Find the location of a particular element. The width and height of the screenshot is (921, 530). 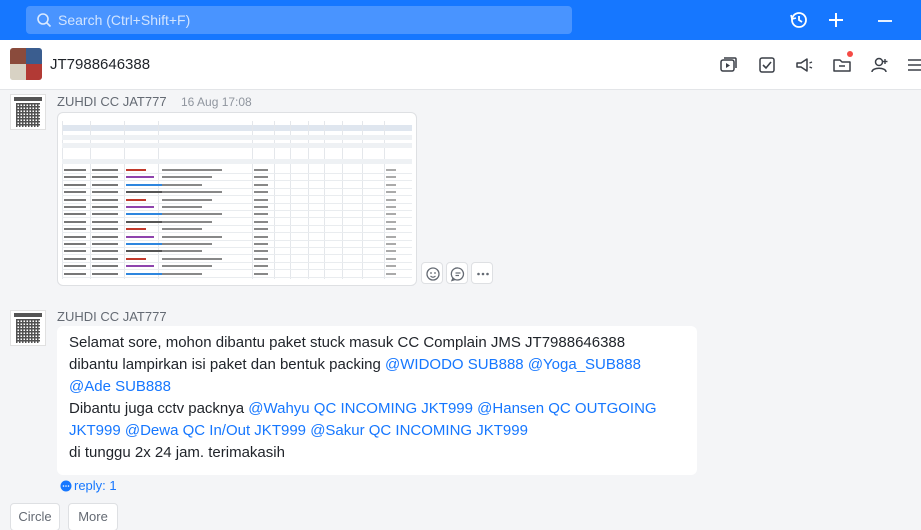

search-input: Search (Ctrl+Shift+F) is located at coordinates (299, 20).